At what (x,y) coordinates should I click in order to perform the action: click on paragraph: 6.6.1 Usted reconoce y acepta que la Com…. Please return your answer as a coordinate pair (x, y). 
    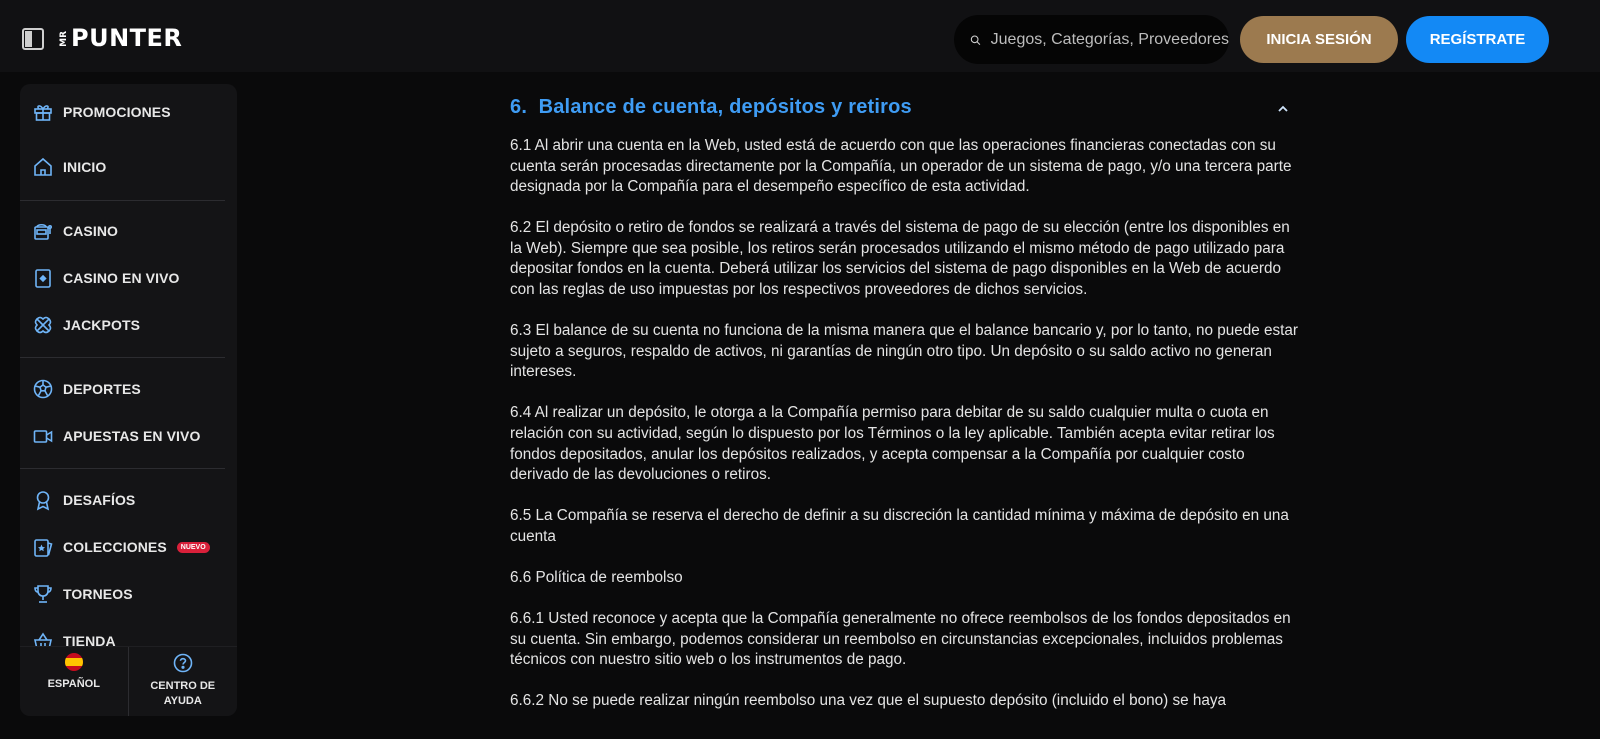
    Looking at the image, I should click on (900, 639).